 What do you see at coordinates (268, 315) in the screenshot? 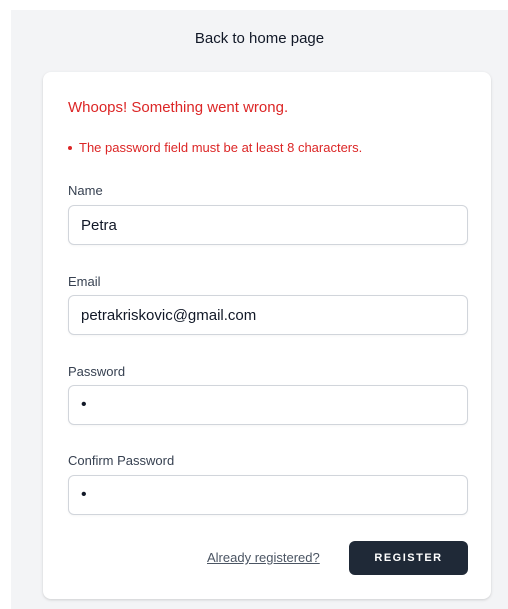
I see `email-field` at bounding box center [268, 315].